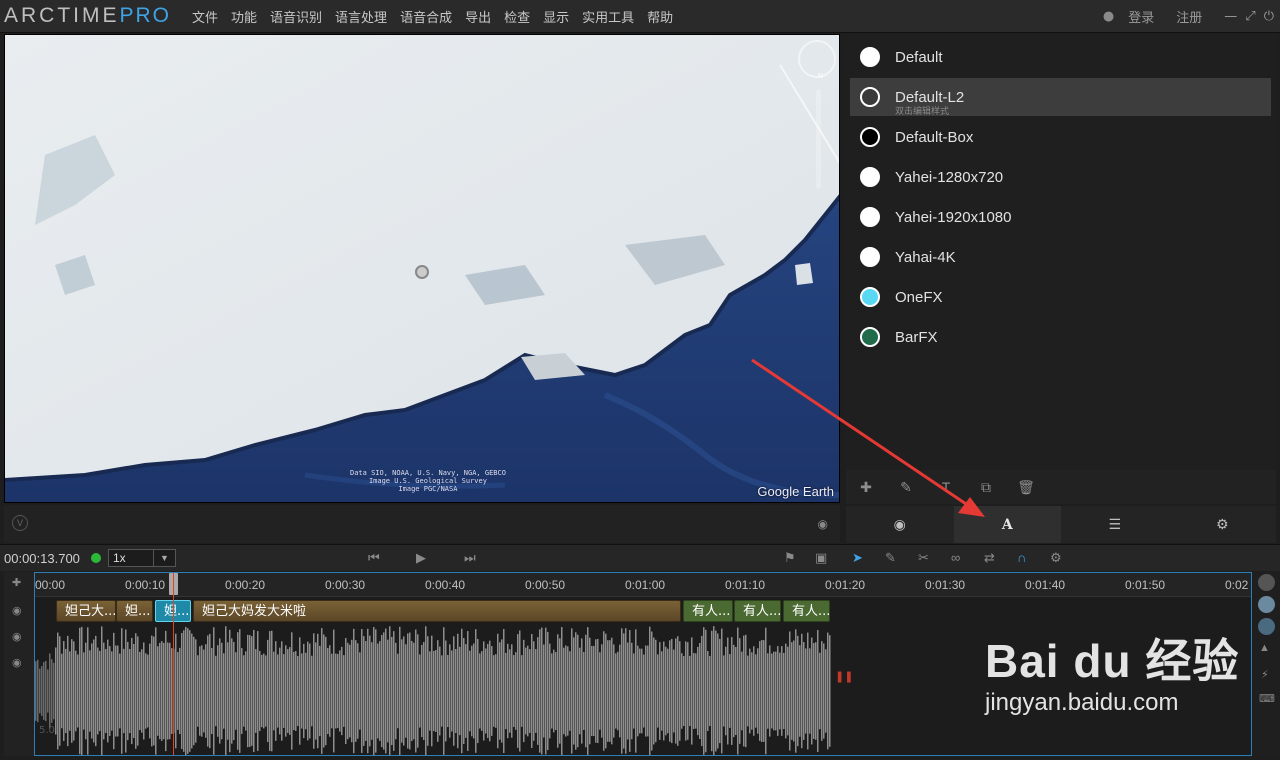 This screenshot has width=1280, height=760. Describe the element at coordinates (1026, 487) in the screenshot. I see `trash-icon: 🗑` at that location.